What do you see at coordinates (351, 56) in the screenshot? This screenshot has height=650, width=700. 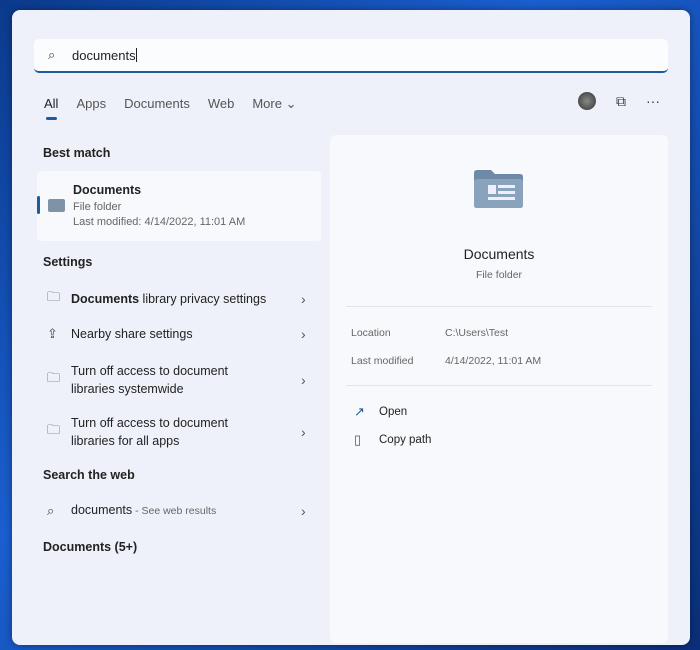 I see `search-input: ⌕ documents` at bounding box center [351, 56].